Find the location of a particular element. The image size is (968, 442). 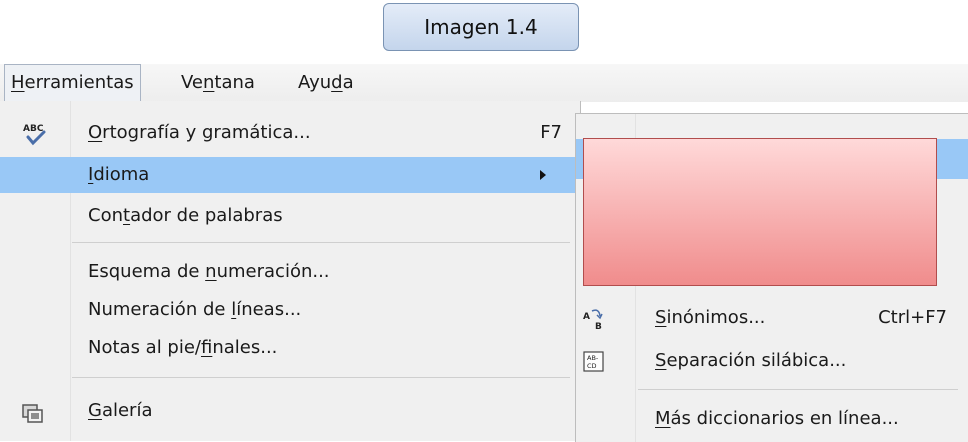

menu-item-contador: Contador de palabras is located at coordinates (290, 216).